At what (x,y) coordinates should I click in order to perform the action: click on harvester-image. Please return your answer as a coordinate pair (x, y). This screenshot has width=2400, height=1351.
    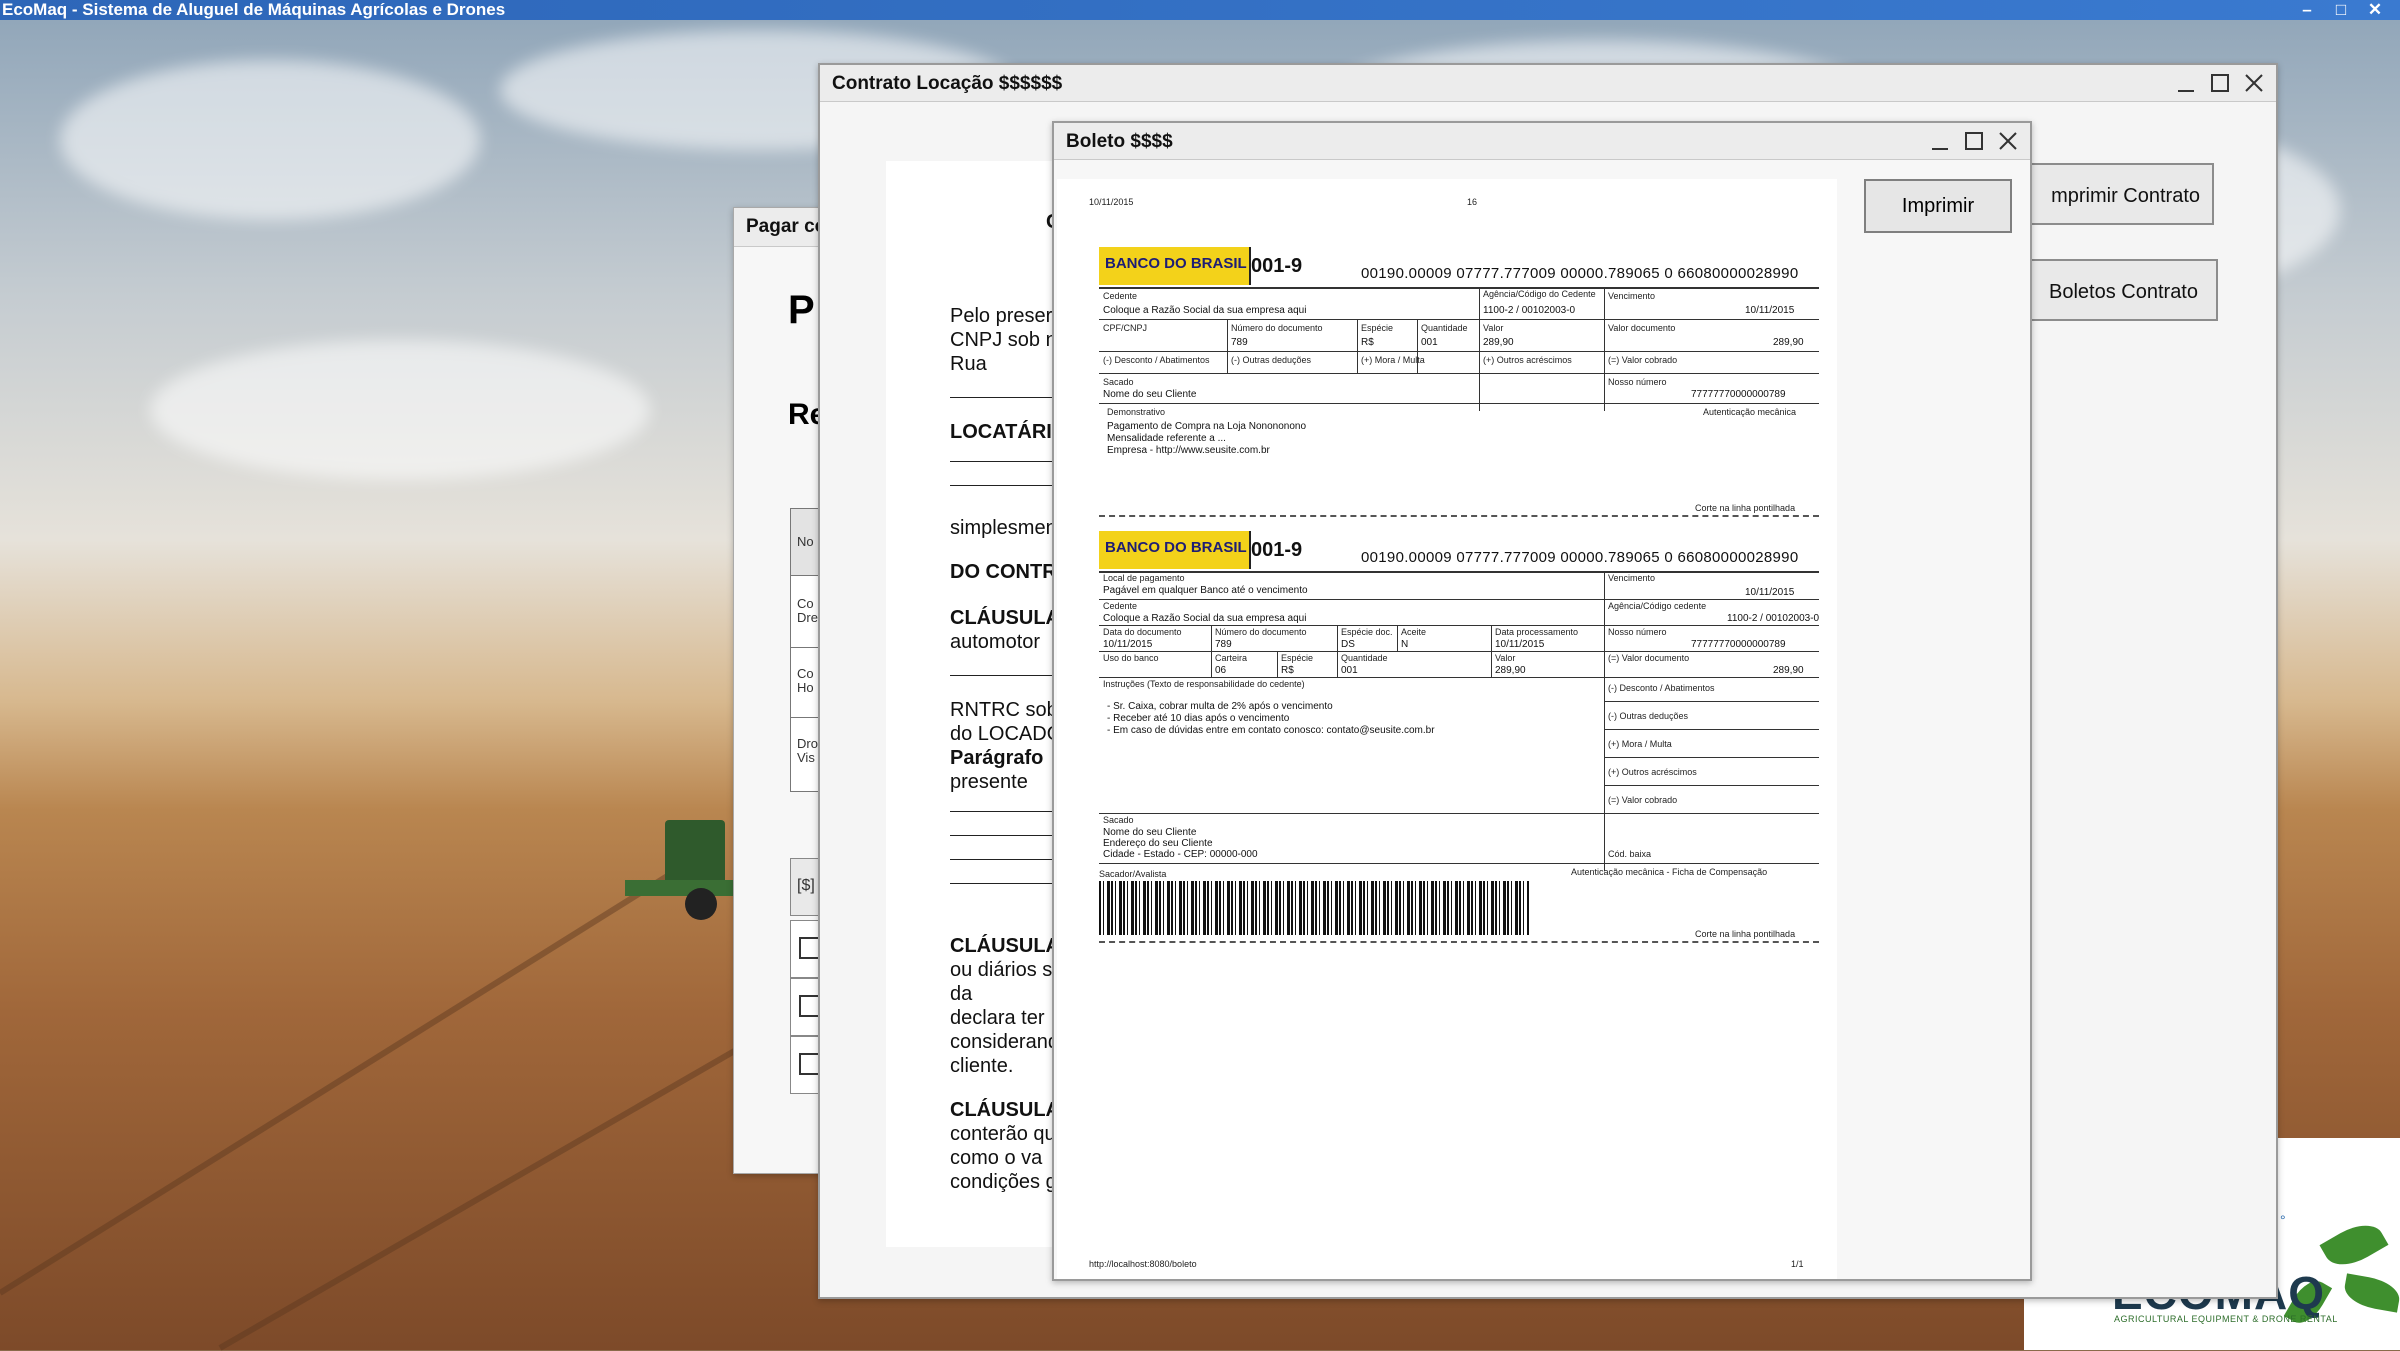
    Looking at the image, I should click on (680, 870).